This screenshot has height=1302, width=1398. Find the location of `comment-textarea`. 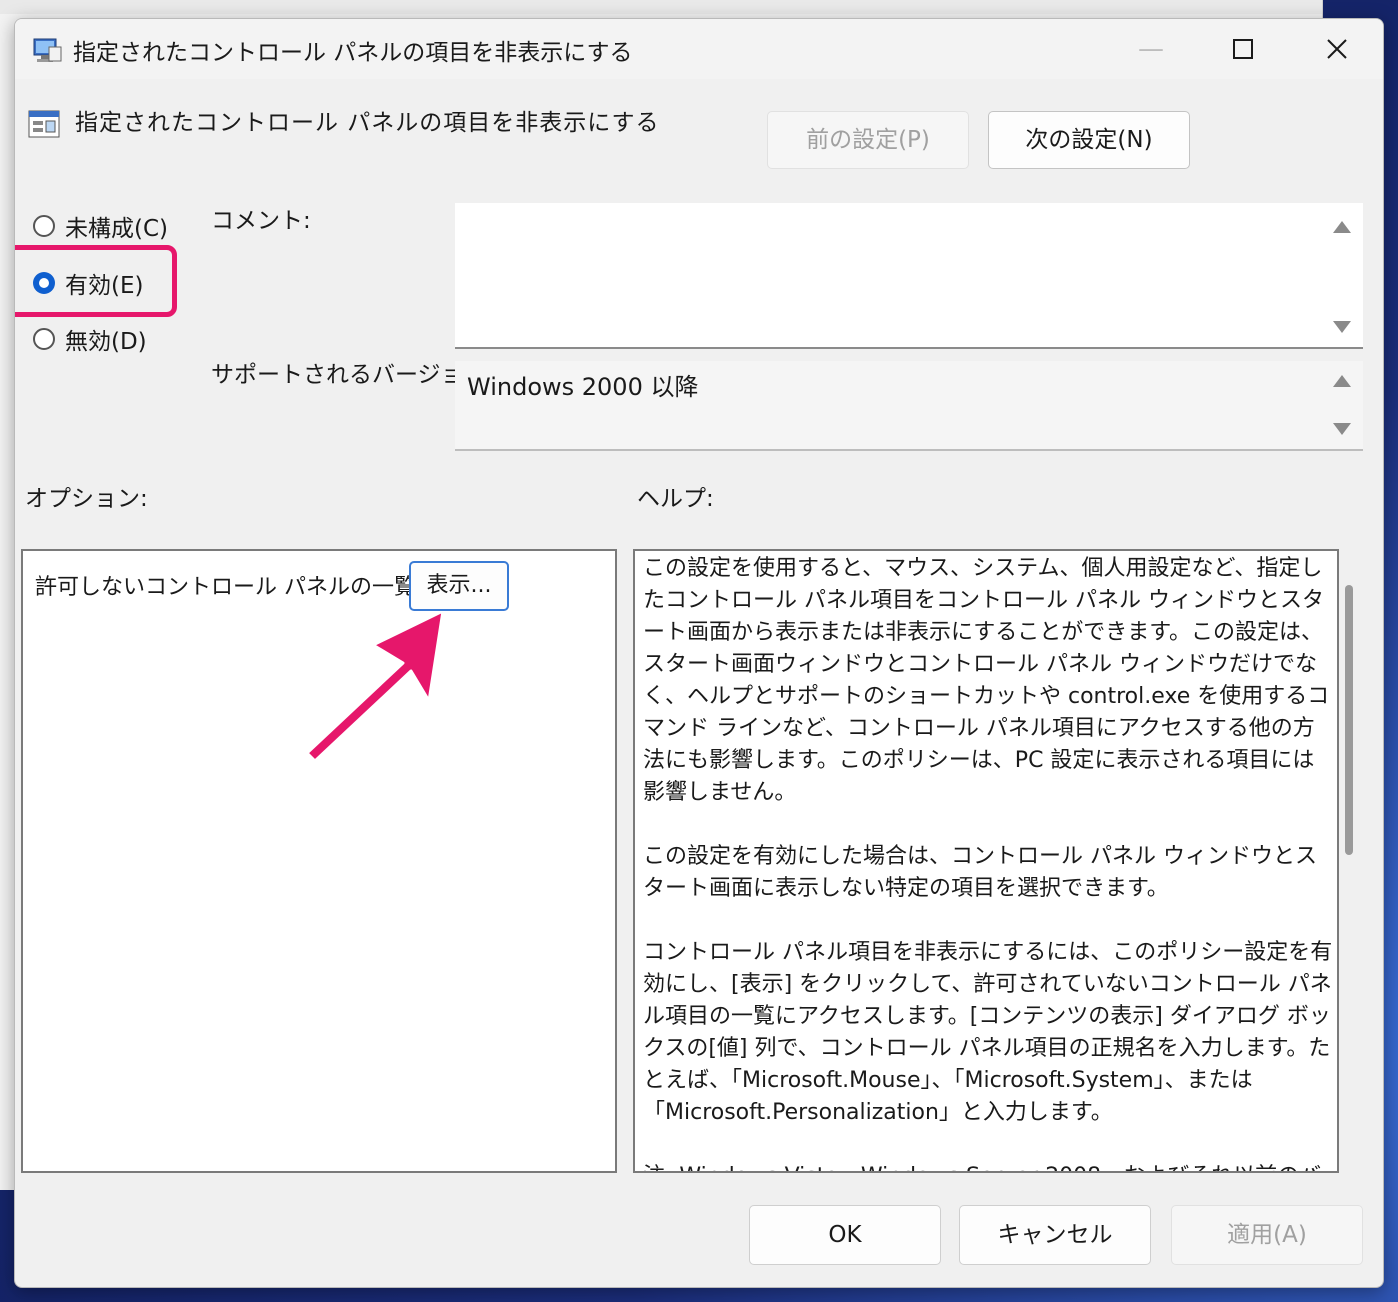

comment-textarea is located at coordinates (909, 276).